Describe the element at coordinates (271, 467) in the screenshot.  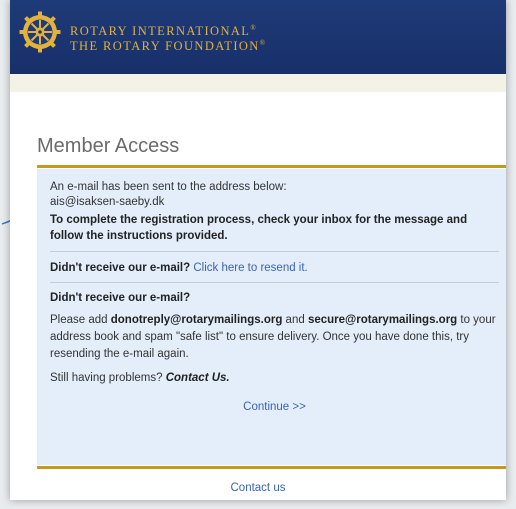
I see `footer-divider` at that location.